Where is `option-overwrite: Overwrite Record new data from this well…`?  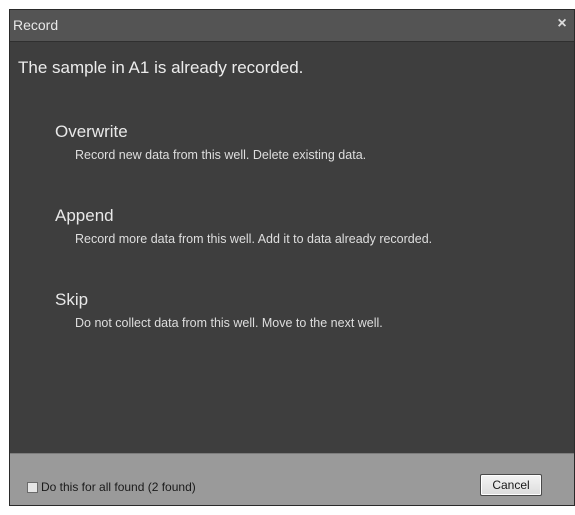
option-overwrite: Overwrite Record new data from this well… is located at coordinates (305, 142).